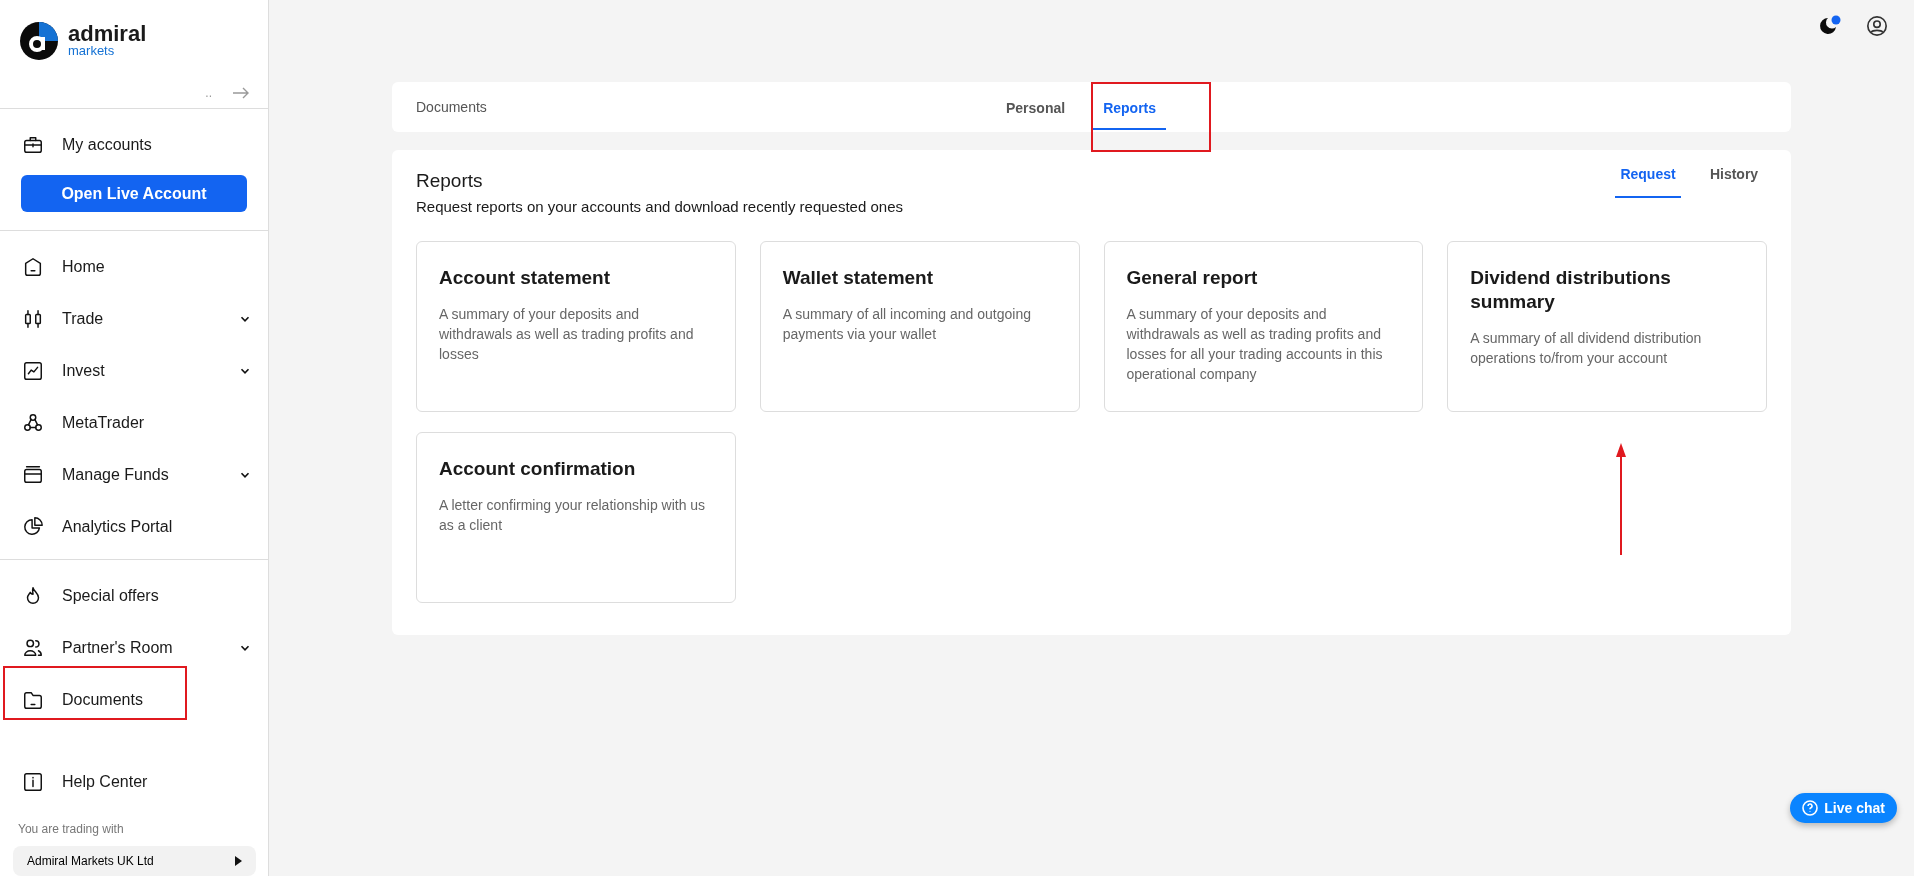 This screenshot has height=876, width=1914. What do you see at coordinates (858, 278) in the screenshot?
I see `card-title: Wallet statement` at bounding box center [858, 278].